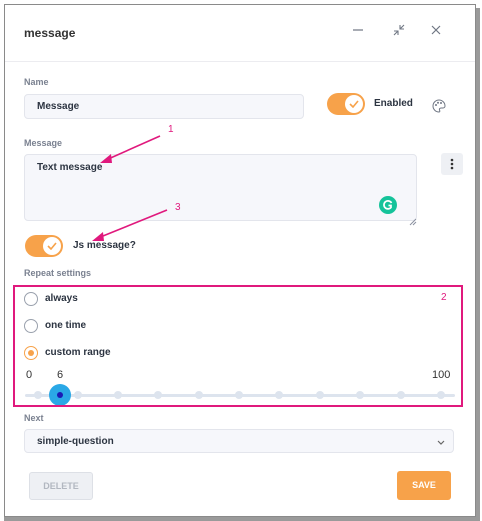 The height and width of the screenshot is (521, 482). What do you see at coordinates (34, 418) in the screenshot?
I see `next-label: Next` at bounding box center [34, 418].